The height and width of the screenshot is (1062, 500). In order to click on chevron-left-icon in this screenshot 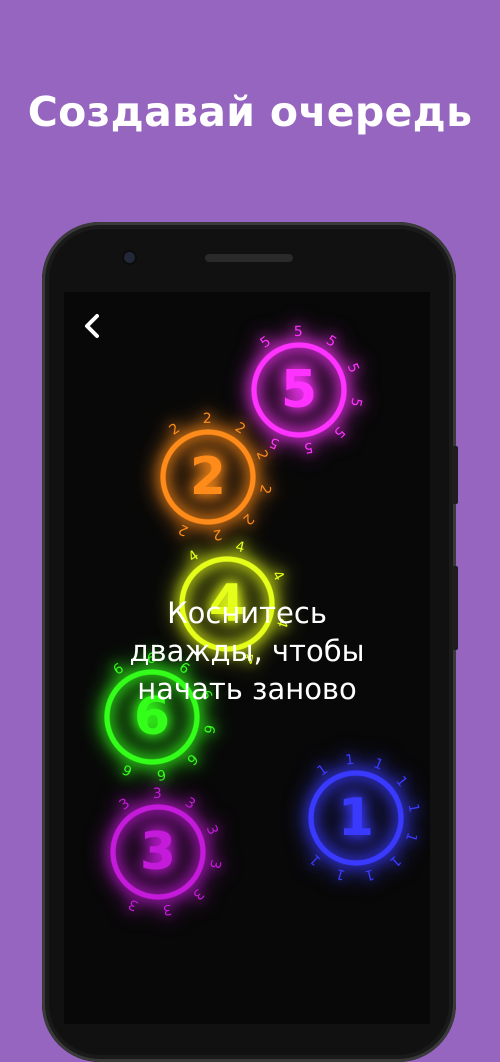, I will do `click(92, 326)`.